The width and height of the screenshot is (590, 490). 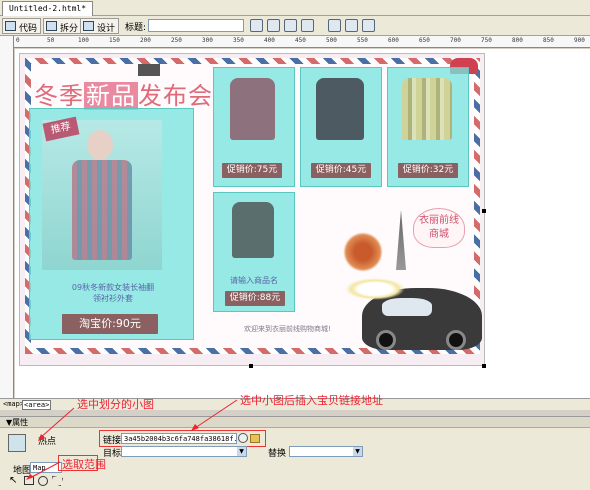 I want to click on annotation-arrows, so click(x=132, y=439).